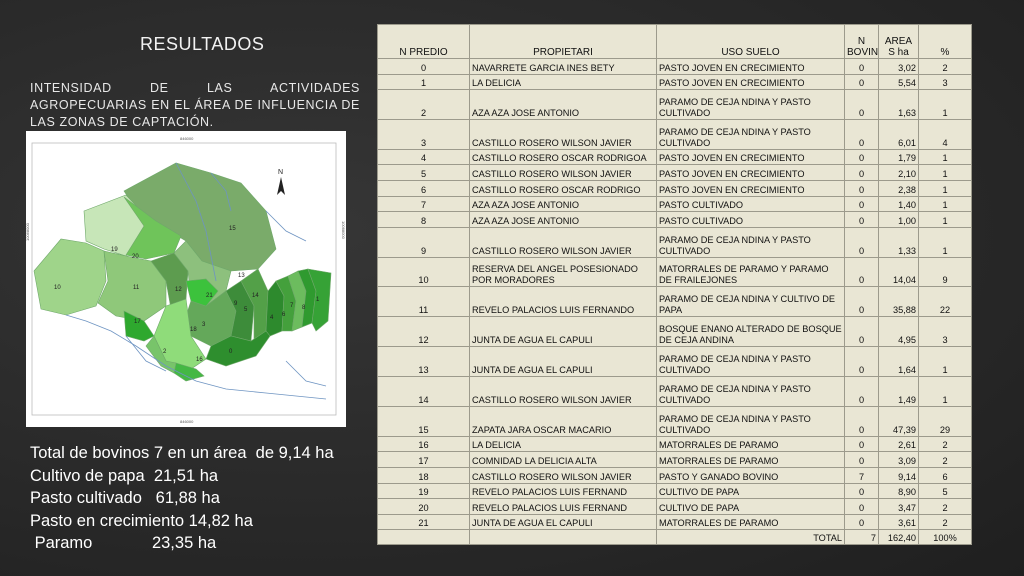 This screenshot has height=576, width=1024. I want to click on cell-predio: 3, so click(423, 134).